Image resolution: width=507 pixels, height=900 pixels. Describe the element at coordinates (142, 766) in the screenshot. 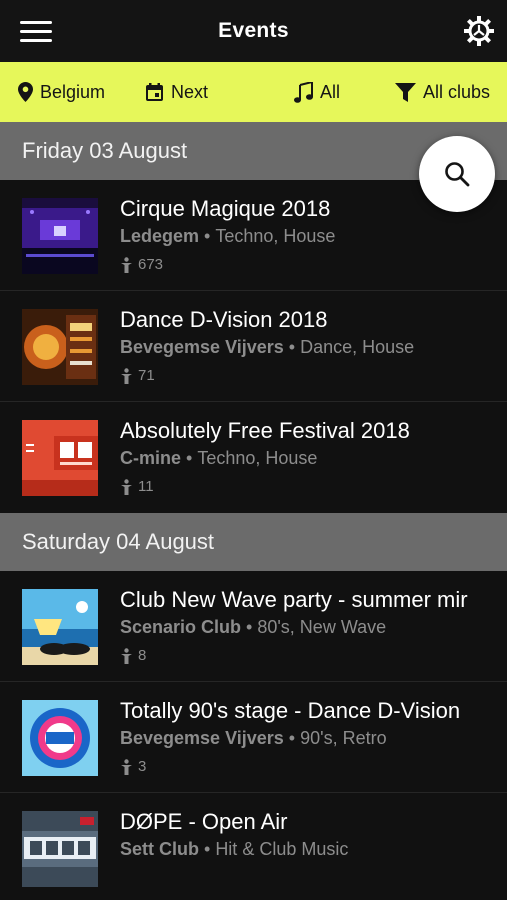

I see `attendee-count-value: 3` at that location.